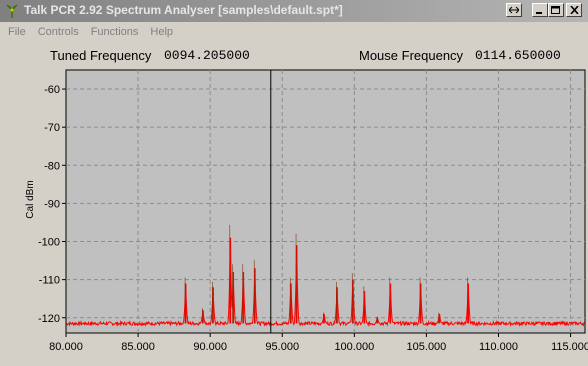 The width and height of the screenshot is (588, 366). I want to click on y-tick-label: -100, so click(49, 243).